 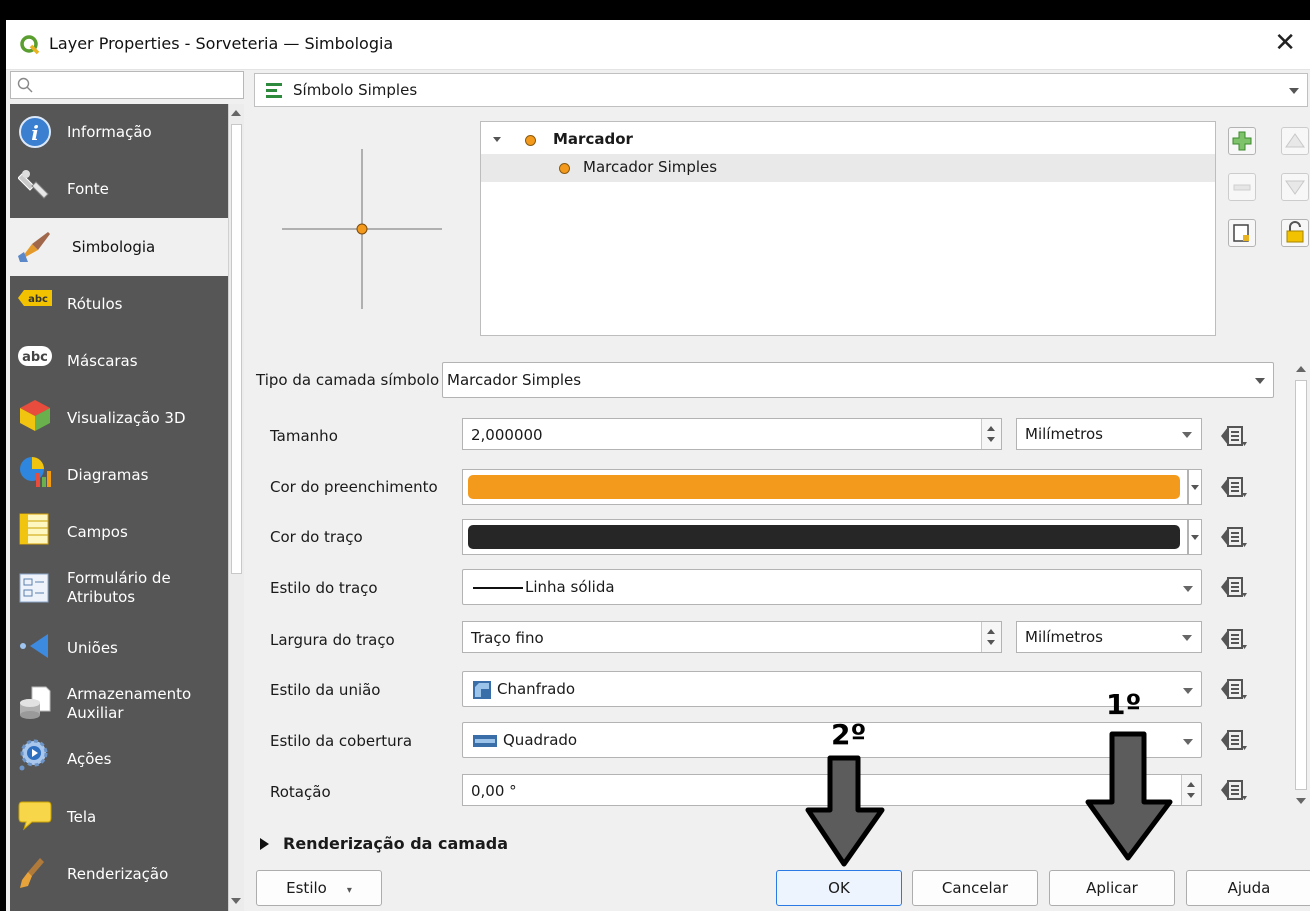 I want to click on sidebar-item-visualizacao-3d: Visualização 3D, so click(x=119, y=418).